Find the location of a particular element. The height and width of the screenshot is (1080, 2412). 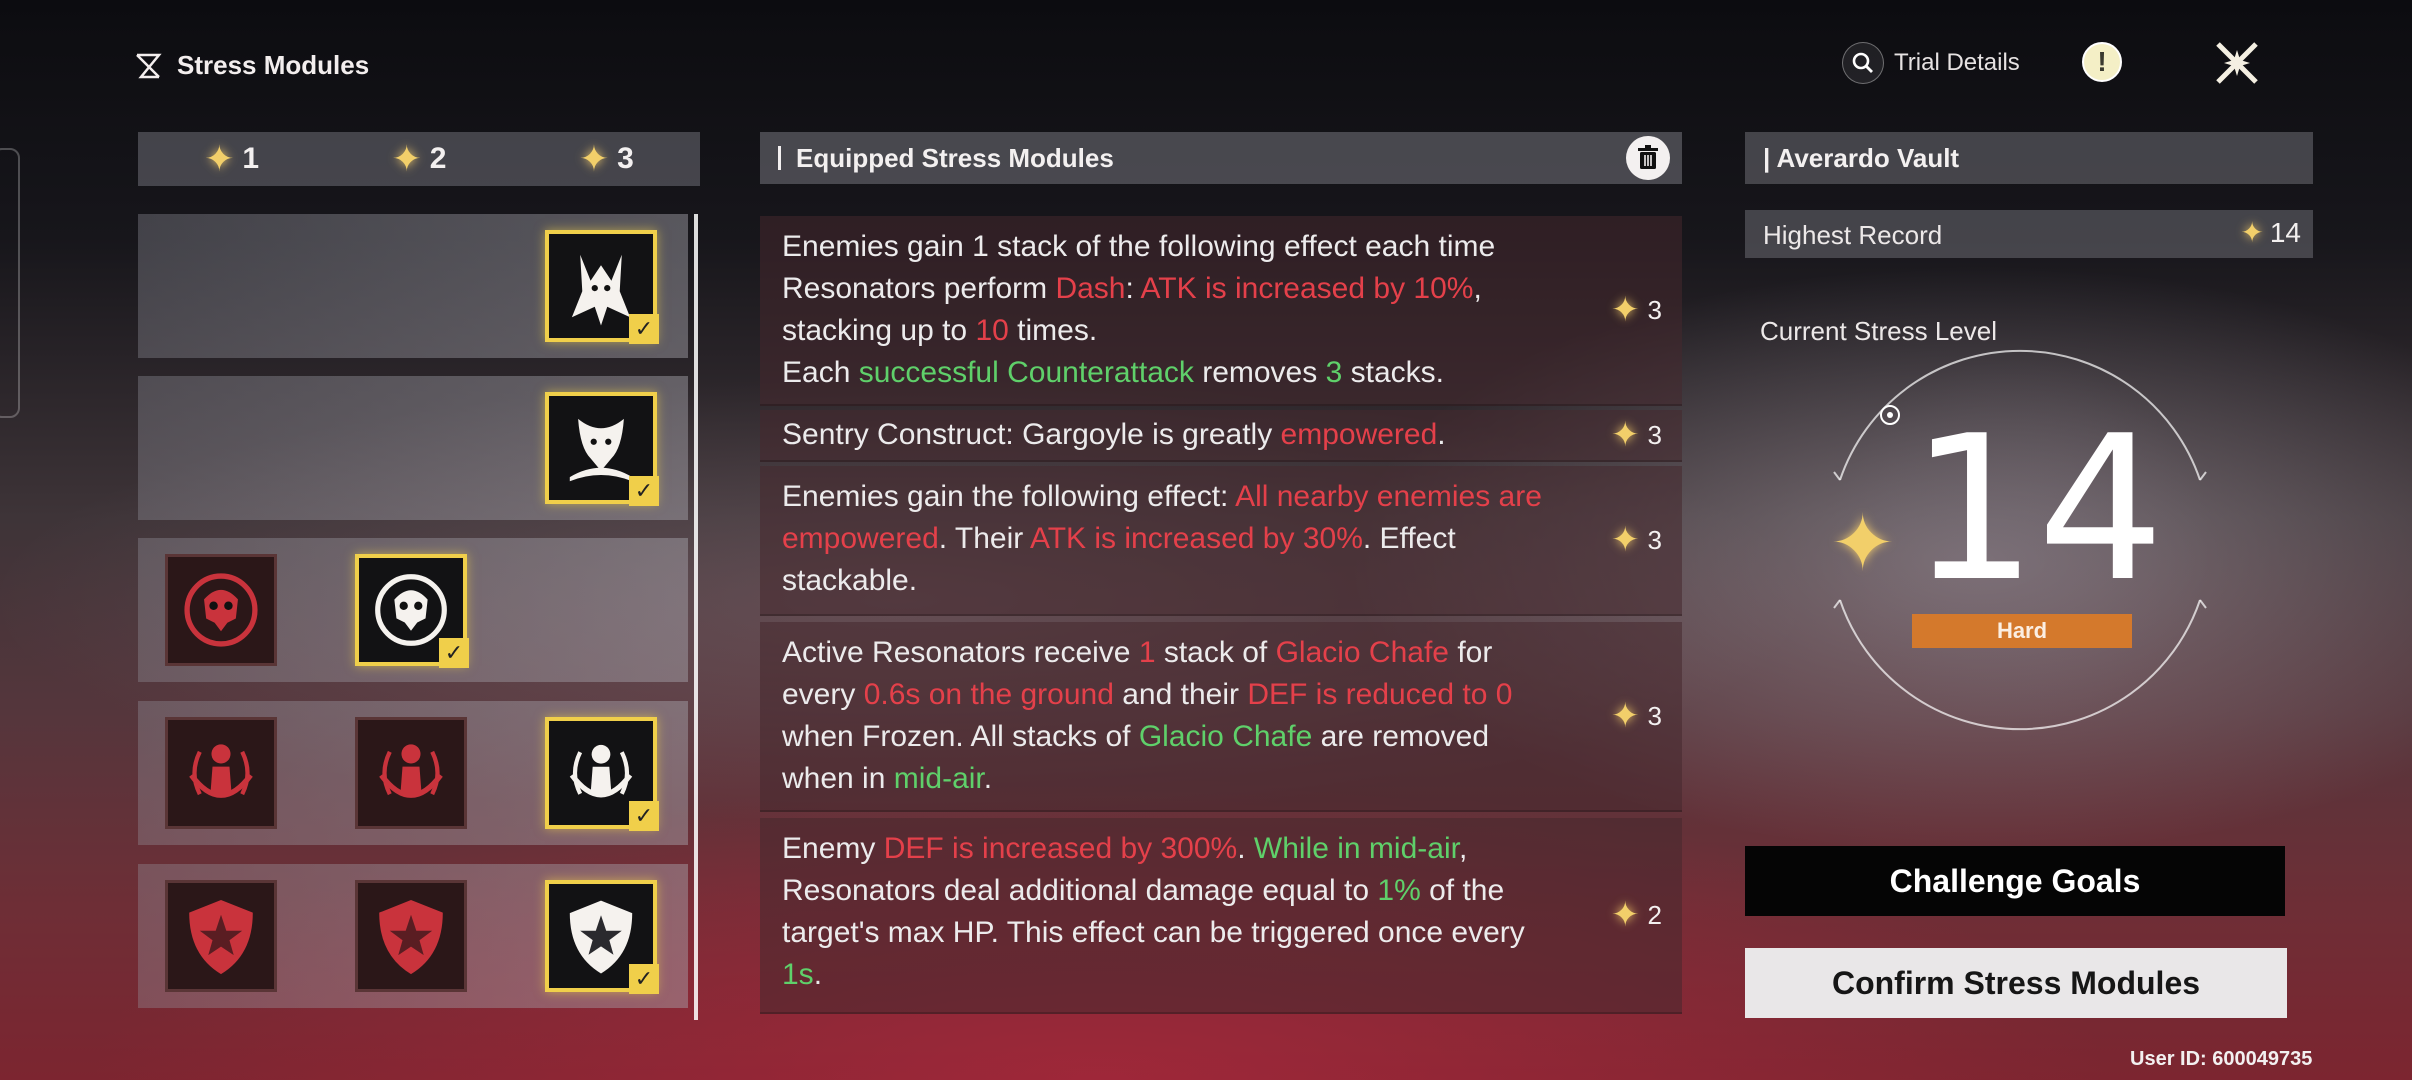

search-icon is located at coordinates (1863, 63).